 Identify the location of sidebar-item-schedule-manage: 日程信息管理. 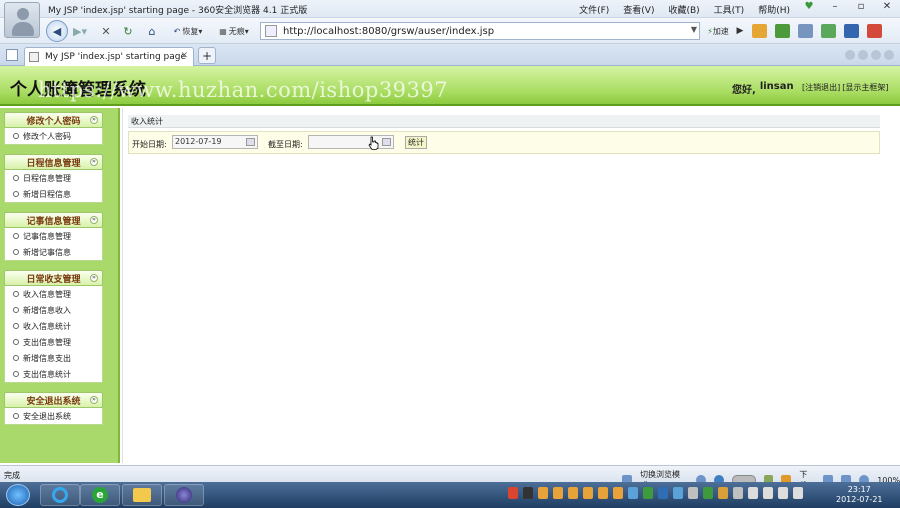
(53, 178).